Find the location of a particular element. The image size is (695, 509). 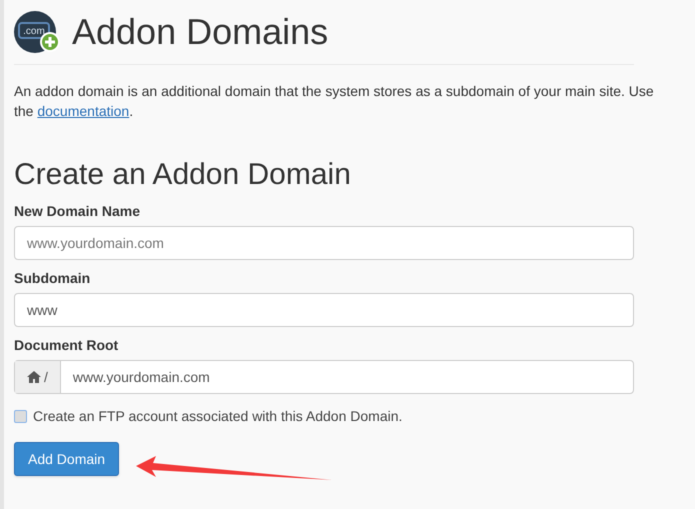

ftp-checkbox is located at coordinates (20, 416).